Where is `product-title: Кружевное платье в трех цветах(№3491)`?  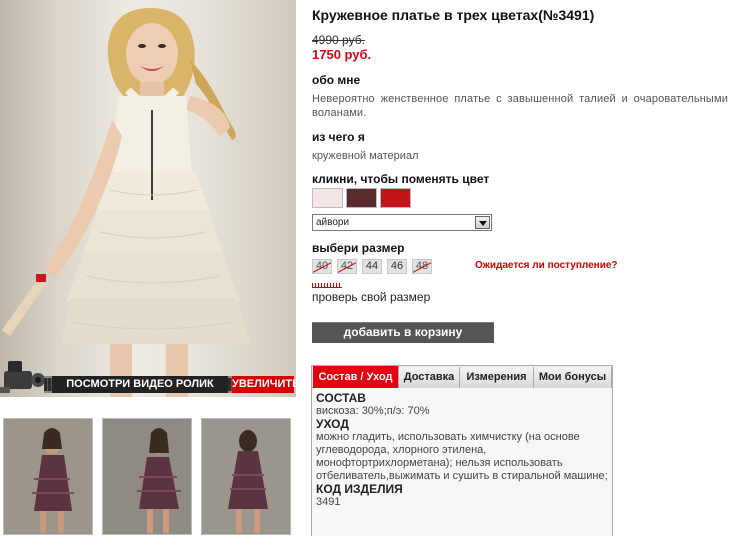 product-title: Кружевное платье в трех цветах(№3491) is located at coordinates (453, 15).